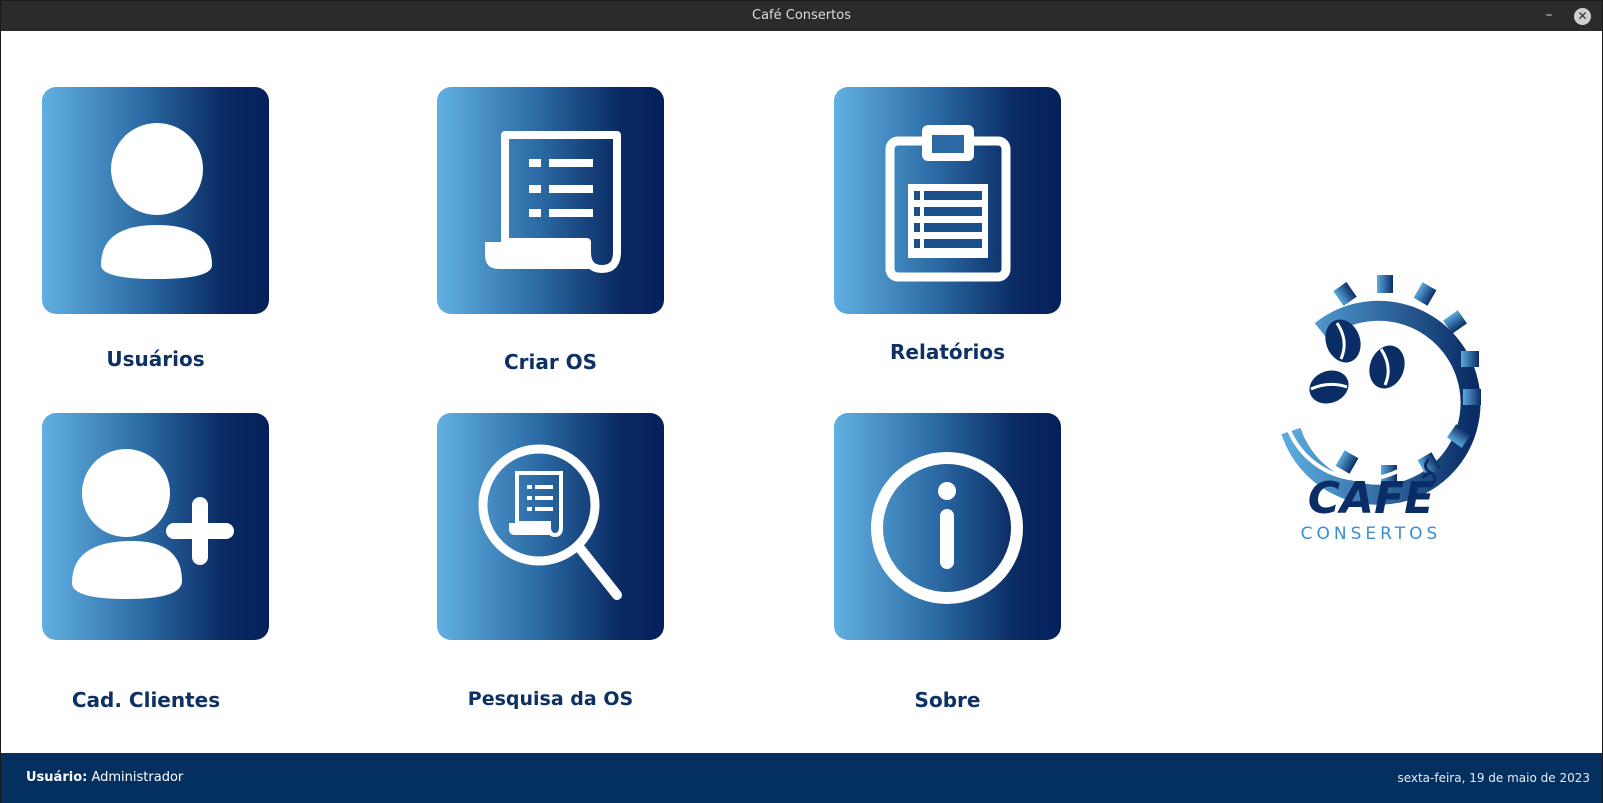 Image resolution: width=1603 pixels, height=803 pixels. I want to click on window-title: Café Consertos, so click(801, 15).